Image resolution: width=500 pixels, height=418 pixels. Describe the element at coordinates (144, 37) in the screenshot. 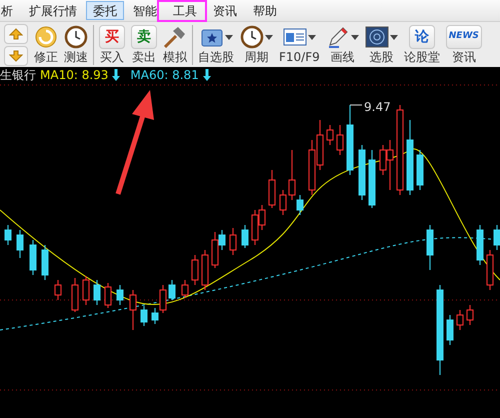

I see `glyph-icon: 卖` at that location.